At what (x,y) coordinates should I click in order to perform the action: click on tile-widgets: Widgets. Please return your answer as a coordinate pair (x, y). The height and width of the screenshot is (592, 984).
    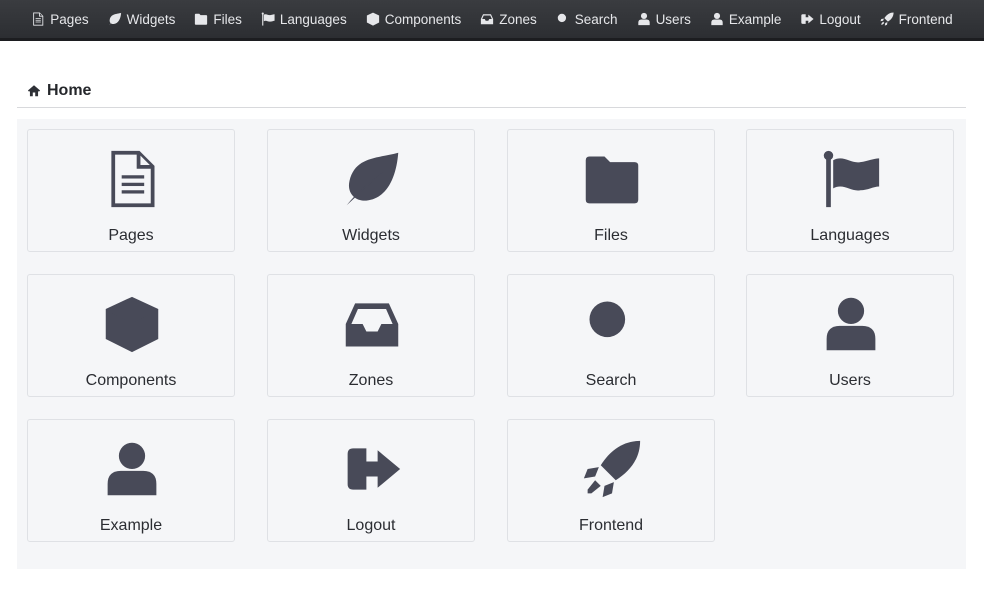
    Looking at the image, I should click on (371, 190).